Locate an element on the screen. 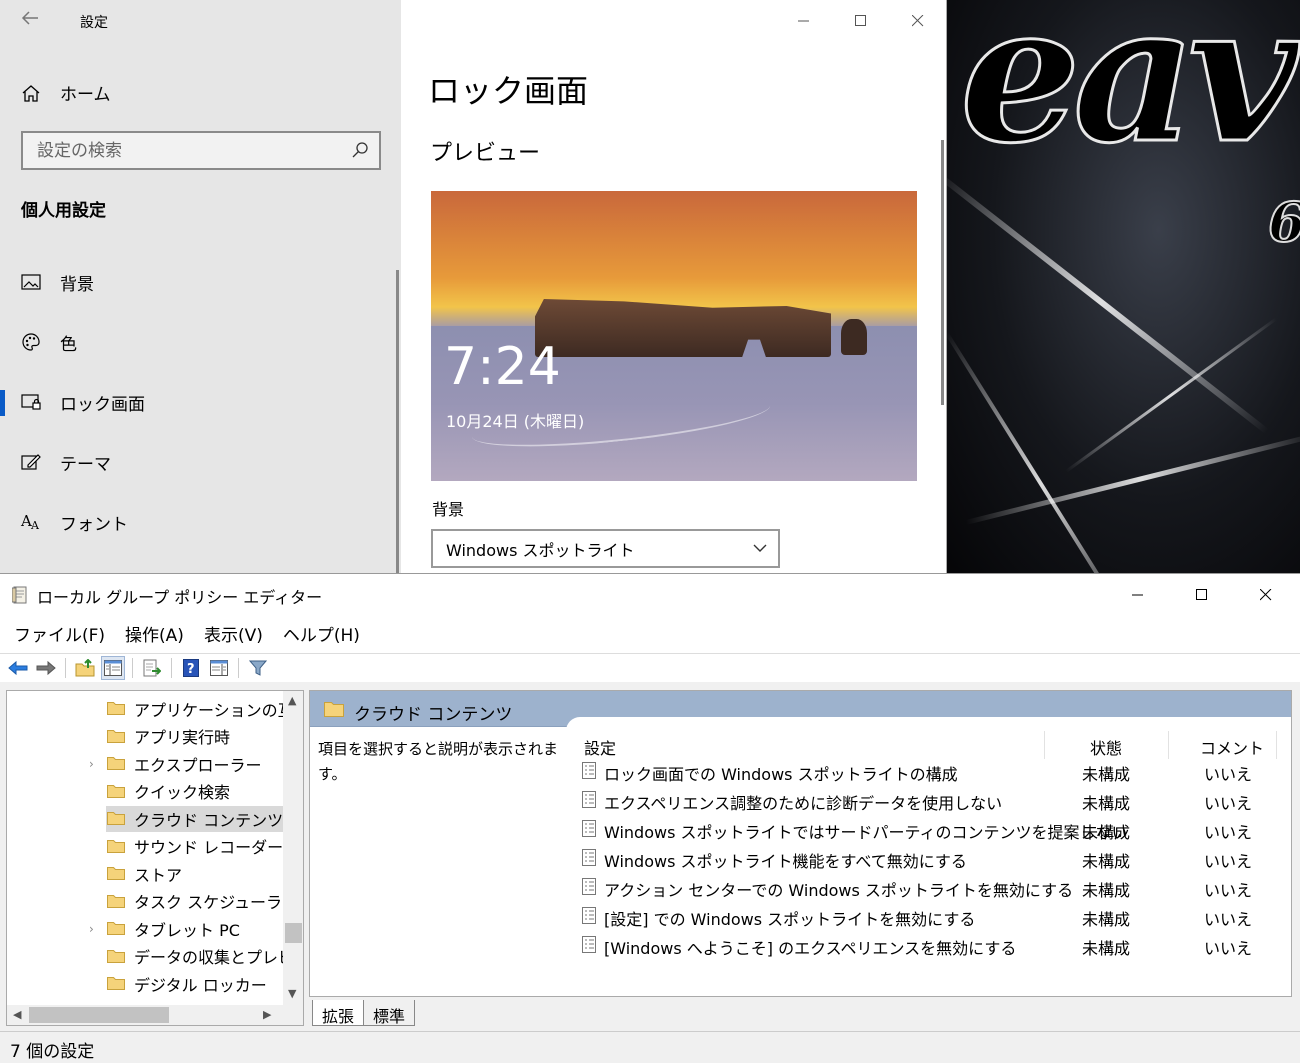 The height and width of the screenshot is (1063, 1300). tree-horizontal-scrollbar: ◀ ▶ is located at coordinates (155, 1015).